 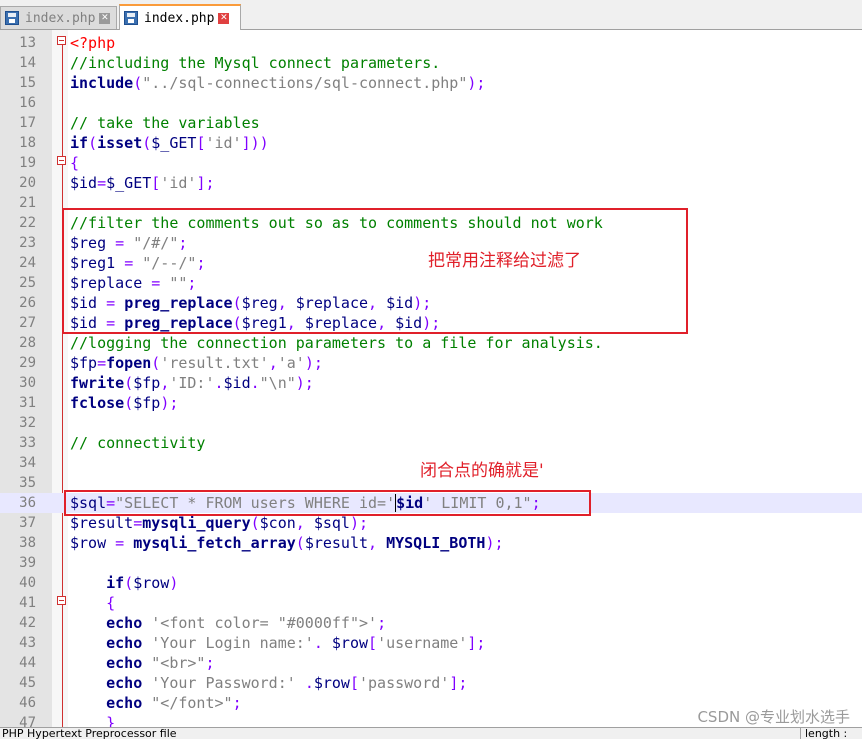 I want to click on code-text: if($row), so click(x=124, y=583).